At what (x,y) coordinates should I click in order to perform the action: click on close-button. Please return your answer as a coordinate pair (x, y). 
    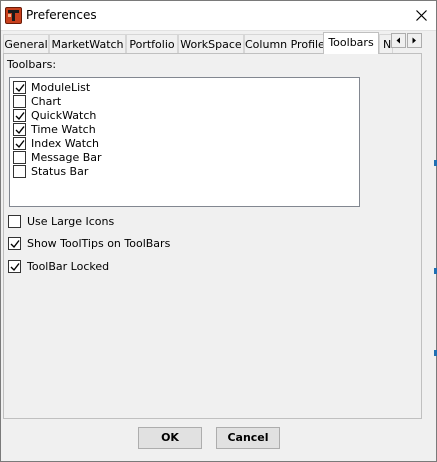
    Looking at the image, I should click on (421, 15).